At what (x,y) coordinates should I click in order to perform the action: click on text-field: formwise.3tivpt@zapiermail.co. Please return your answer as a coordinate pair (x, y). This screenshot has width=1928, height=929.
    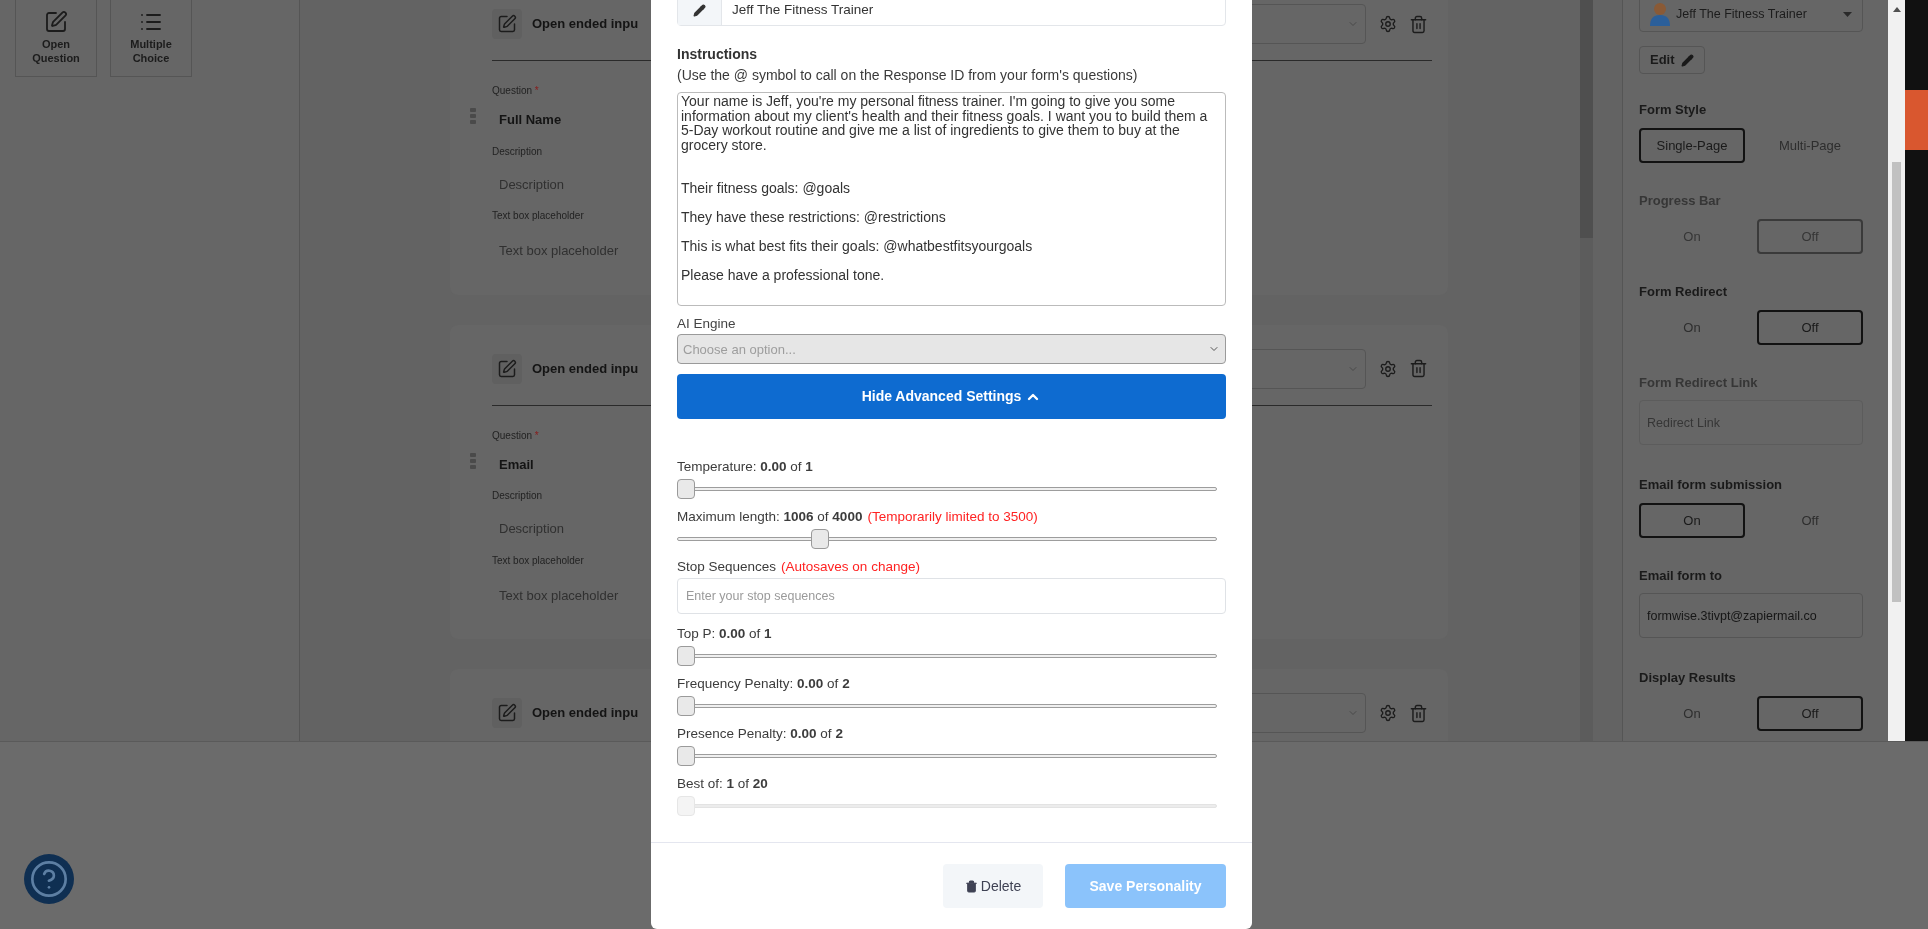
    Looking at the image, I should click on (1751, 615).